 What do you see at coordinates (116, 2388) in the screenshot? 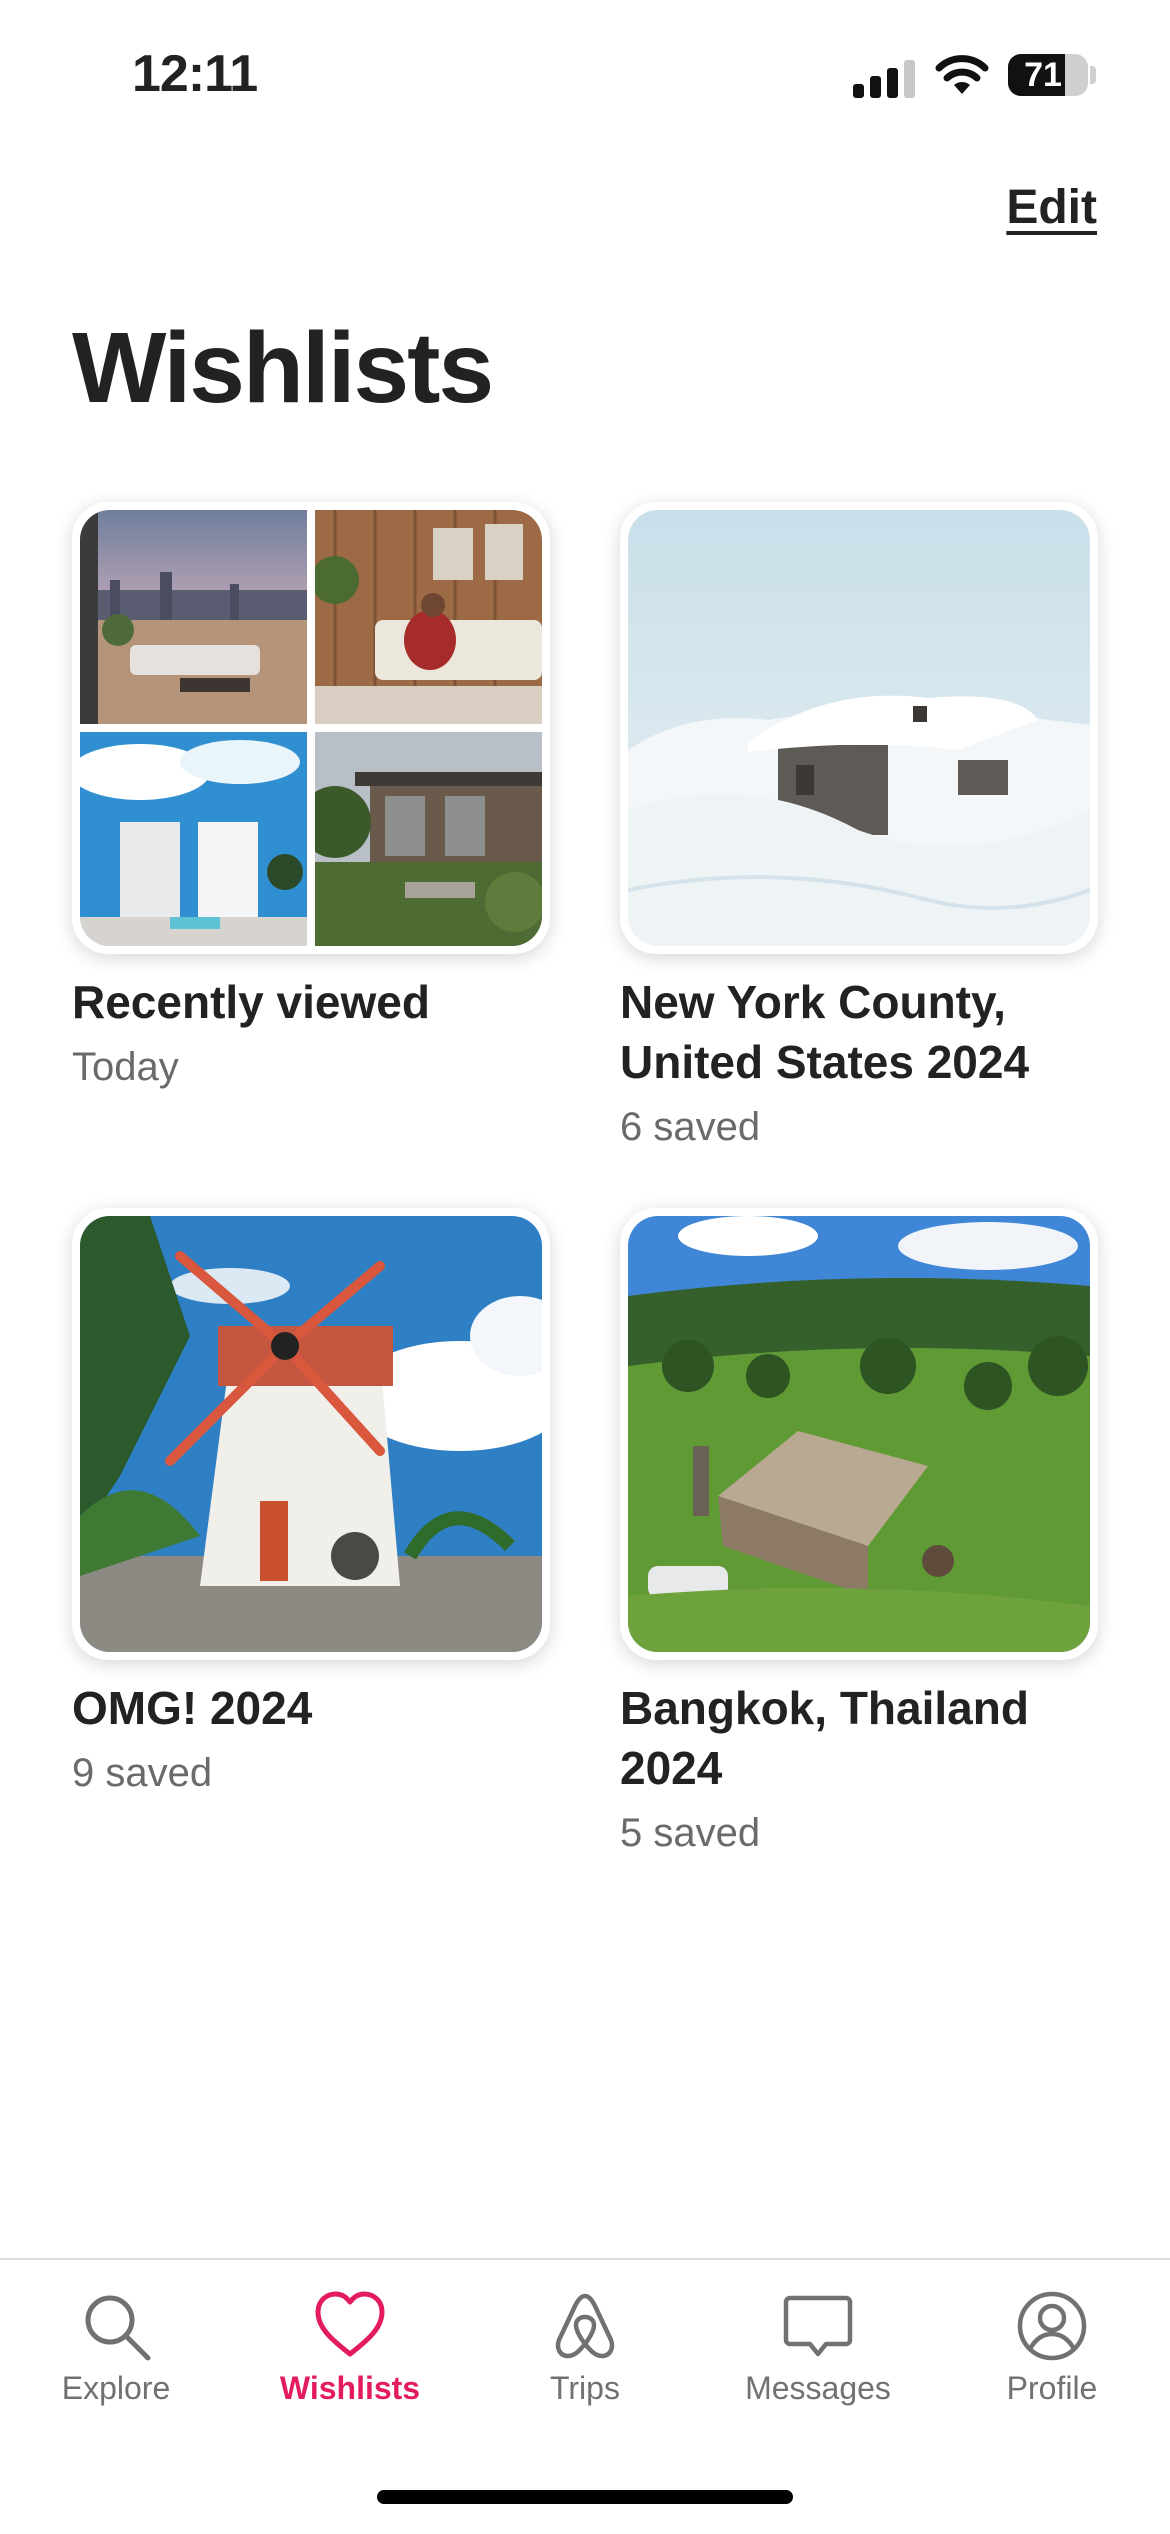
I see `tab-label: Explore` at bounding box center [116, 2388].